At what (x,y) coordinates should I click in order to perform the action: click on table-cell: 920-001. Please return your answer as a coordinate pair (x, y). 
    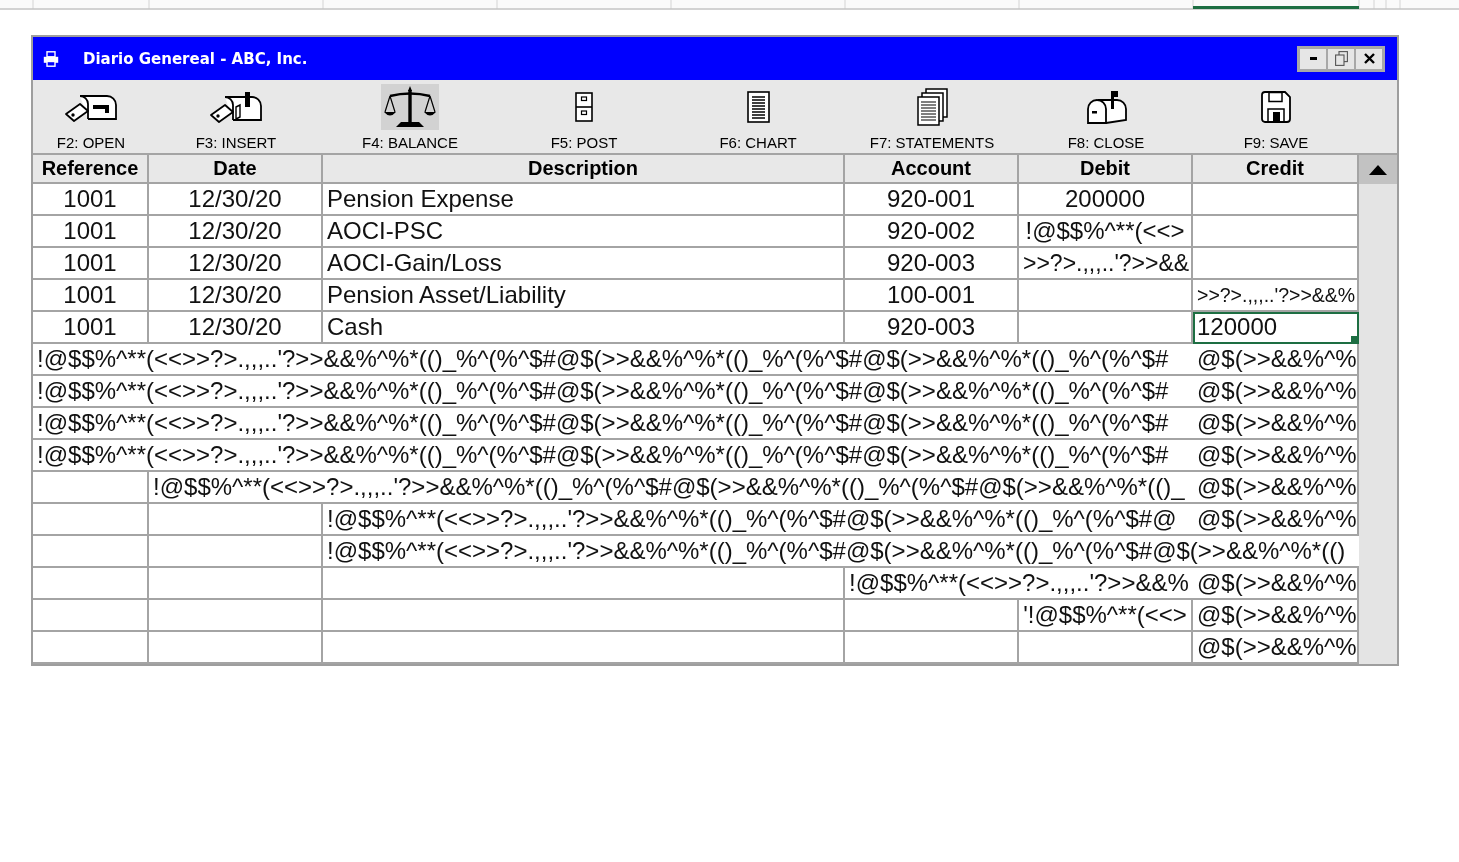
    Looking at the image, I should click on (932, 200).